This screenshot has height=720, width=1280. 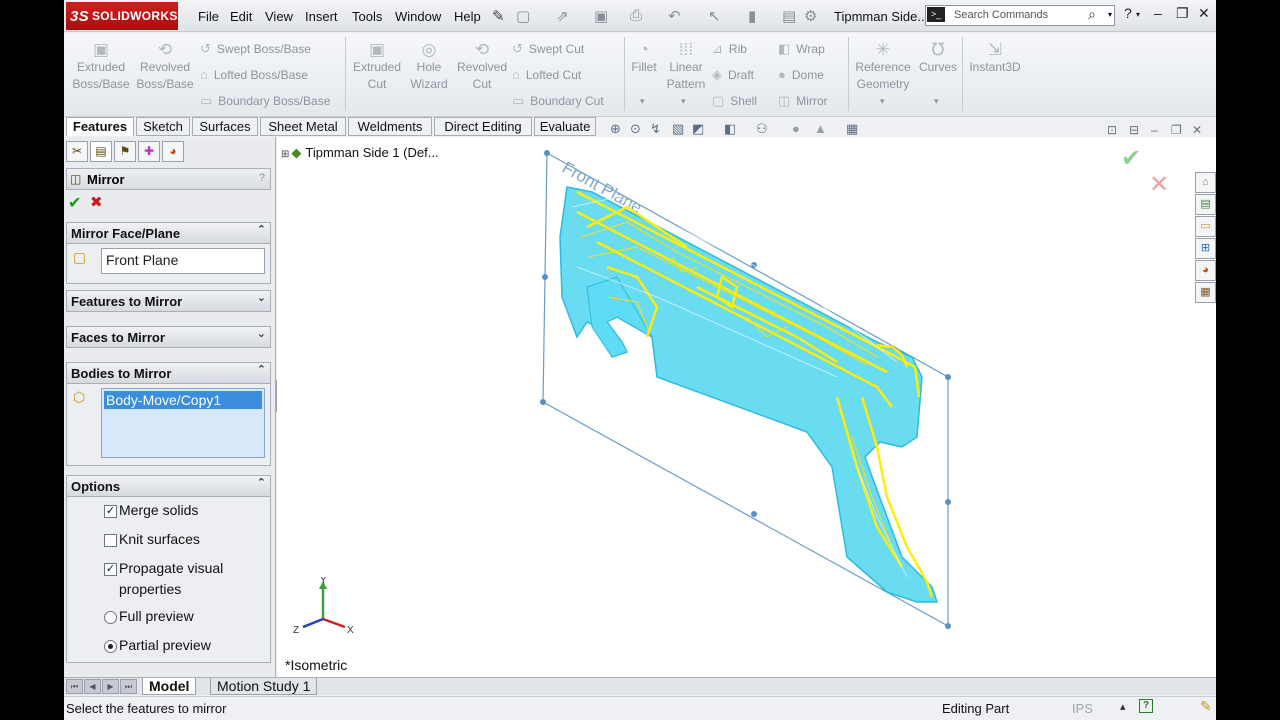 I want to click on options-icon: ⚙, so click(x=810, y=16).